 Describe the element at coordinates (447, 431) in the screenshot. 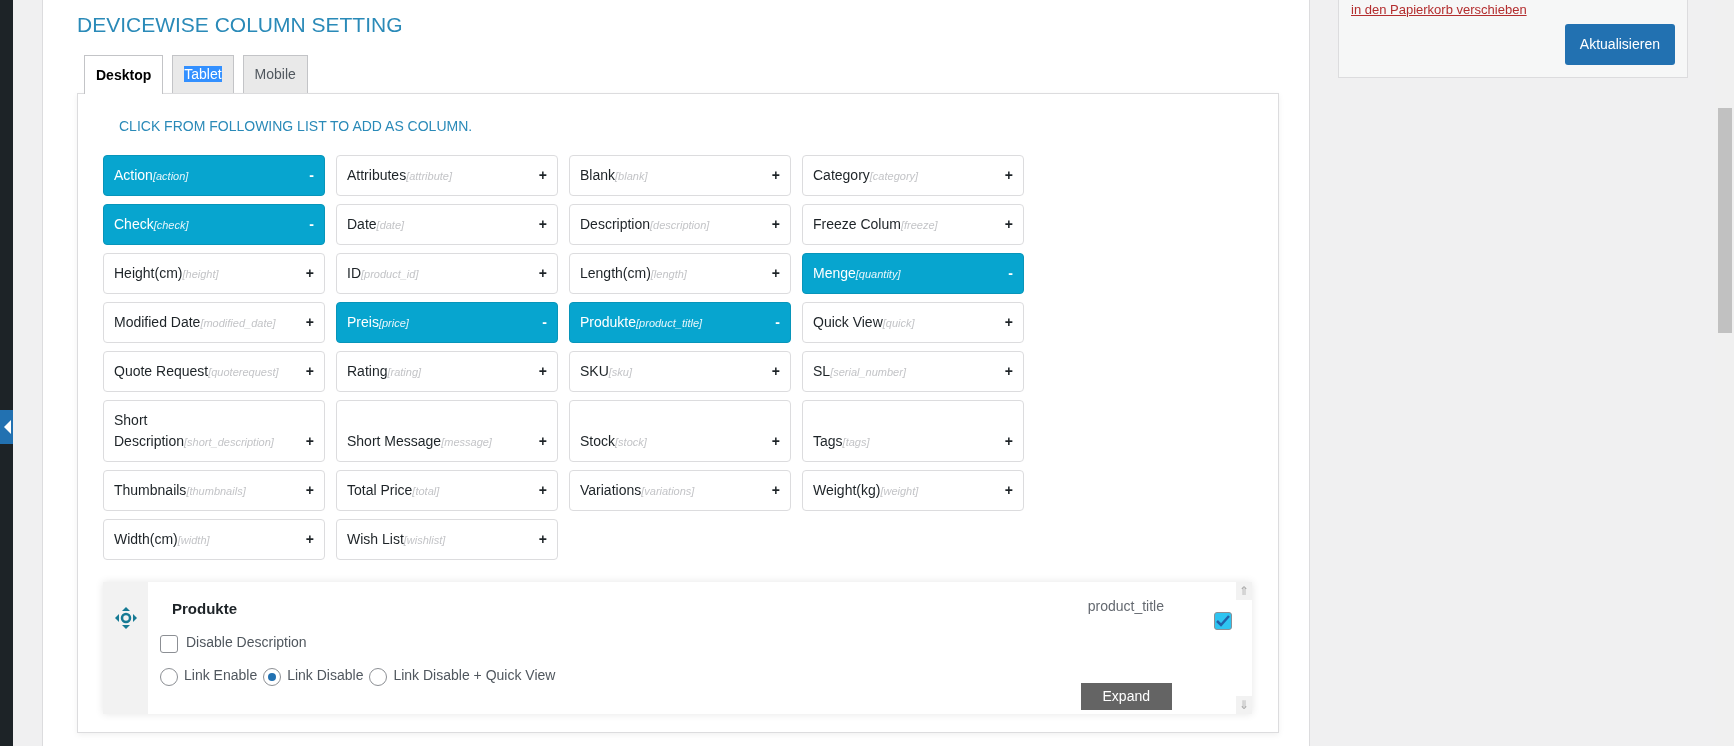

I see `column-option: Short Message[message] +` at that location.